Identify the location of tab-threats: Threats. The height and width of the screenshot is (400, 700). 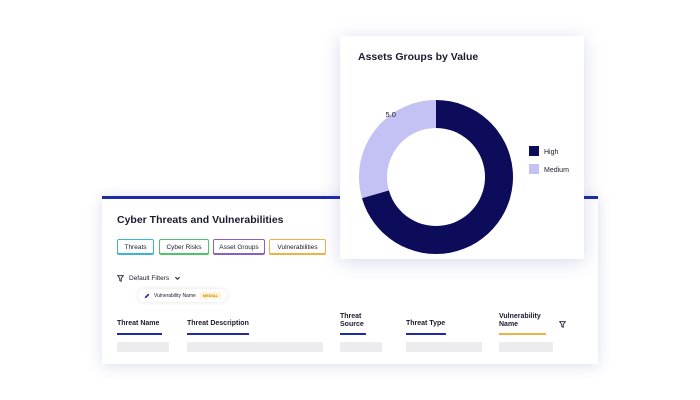
(135, 246).